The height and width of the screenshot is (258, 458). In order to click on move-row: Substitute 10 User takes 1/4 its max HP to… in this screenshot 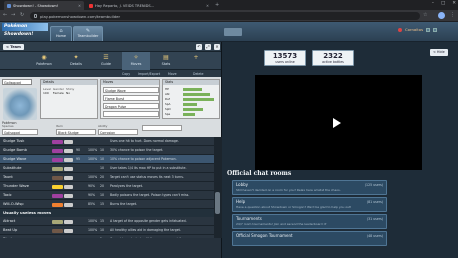, I will do `click(107, 168)`.